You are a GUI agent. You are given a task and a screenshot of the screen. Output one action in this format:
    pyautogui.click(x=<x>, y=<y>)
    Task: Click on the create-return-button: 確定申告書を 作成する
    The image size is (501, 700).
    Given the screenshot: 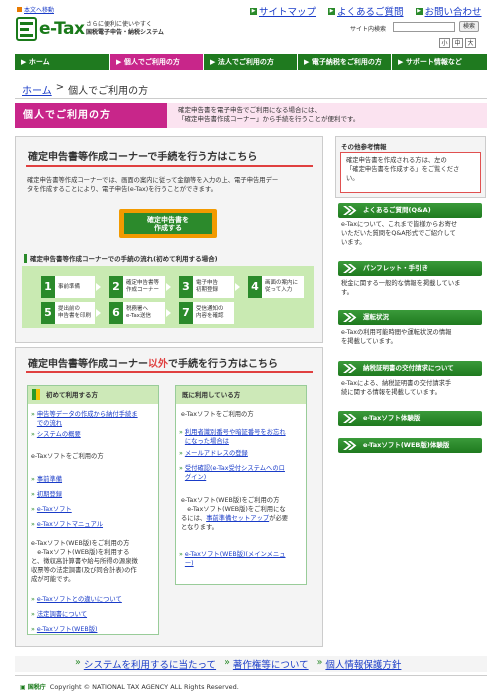 What is the action you would take?
    pyautogui.click(x=168, y=223)
    